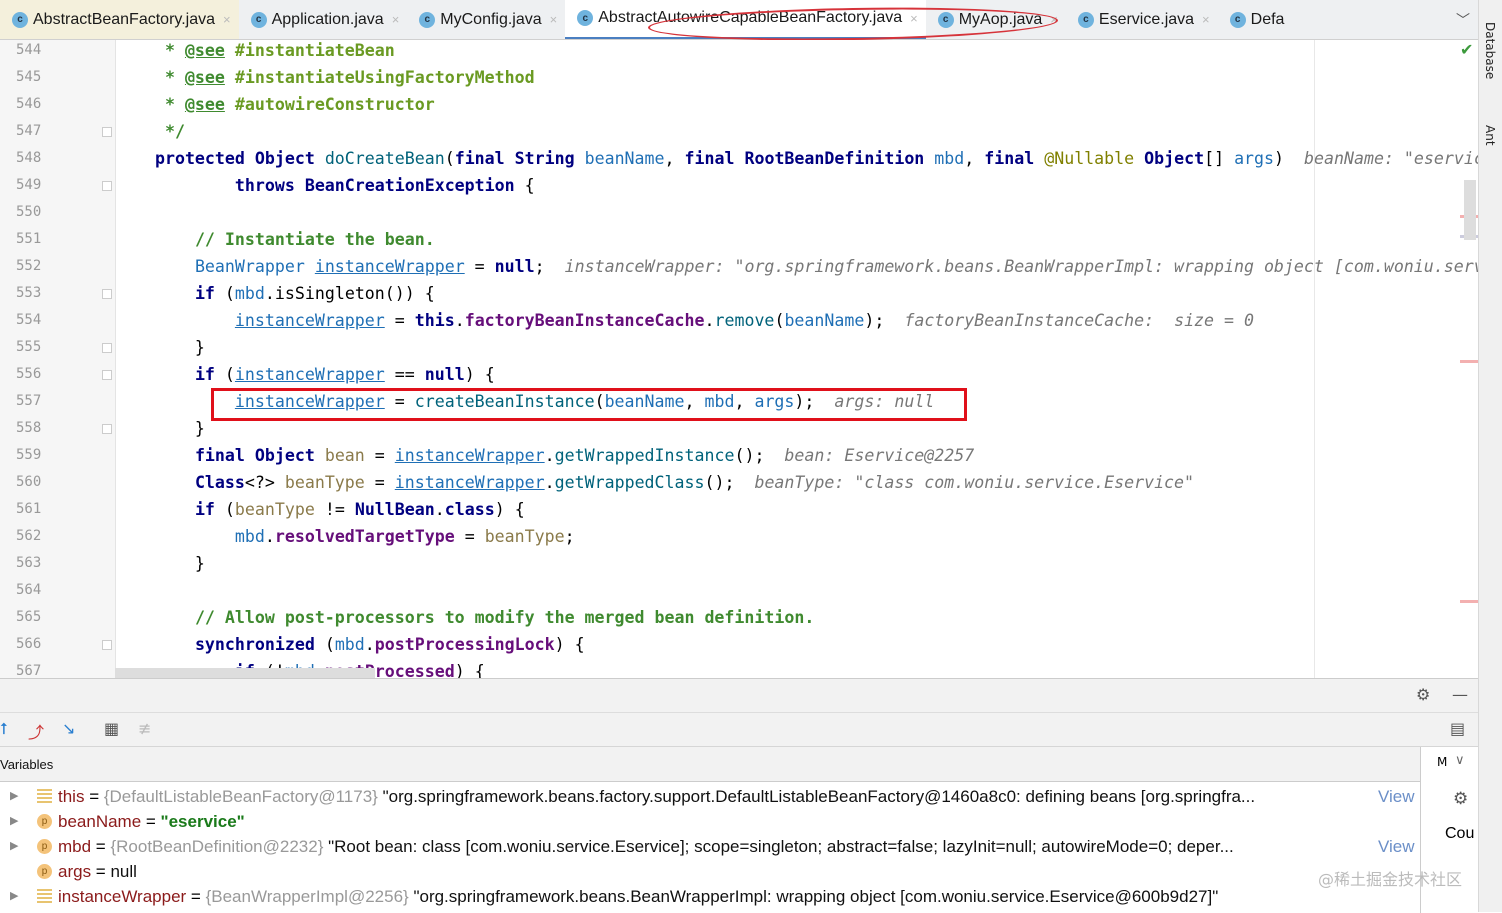 The width and height of the screenshot is (1502, 913). What do you see at coordinates (28, 482) in the screenshot?
I see `line-number: 560` at bounding box center [28, 482].